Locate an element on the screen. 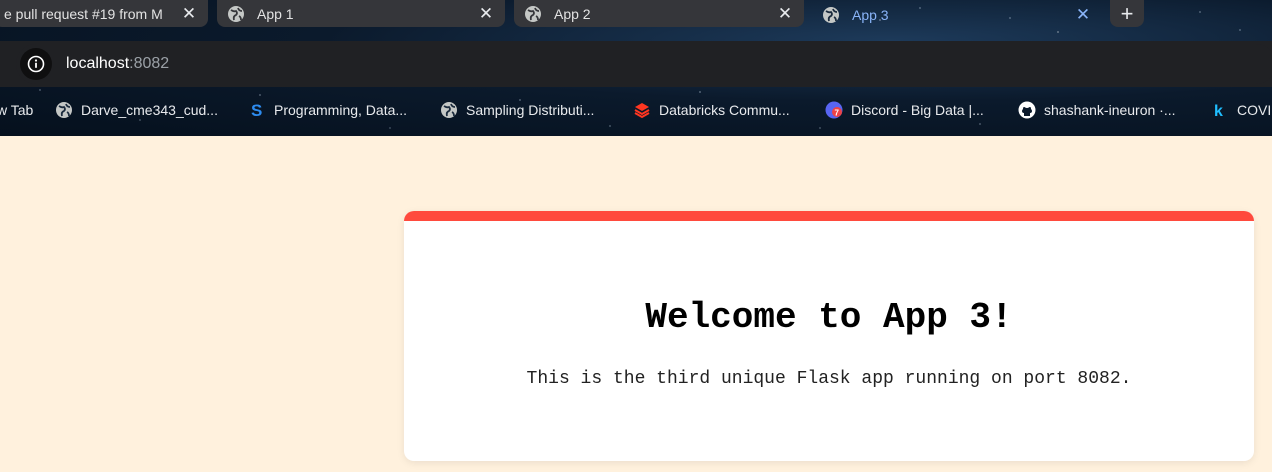 Image resolution: width=1272 pixels, height=472 pixels. info-icon is located at coordinates (36, 64).